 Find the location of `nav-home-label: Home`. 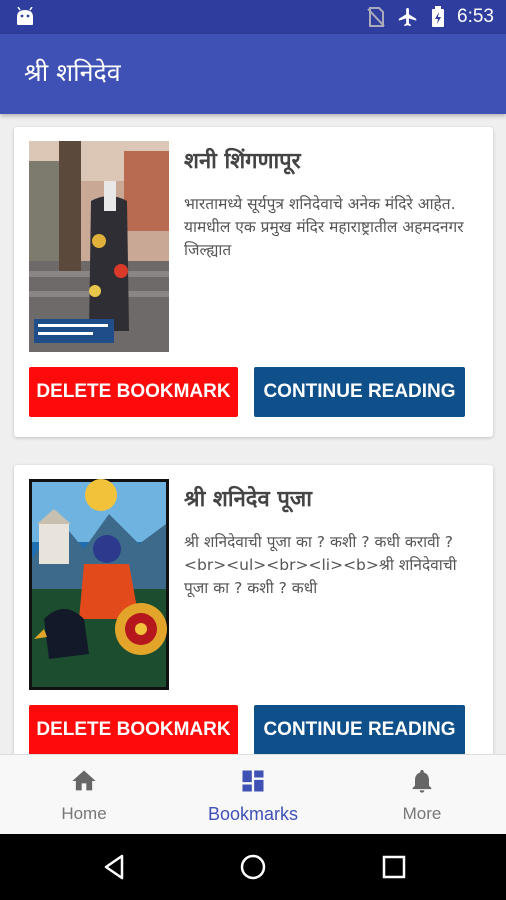

nav-home-label: Home is located at coordinates (84, 813).